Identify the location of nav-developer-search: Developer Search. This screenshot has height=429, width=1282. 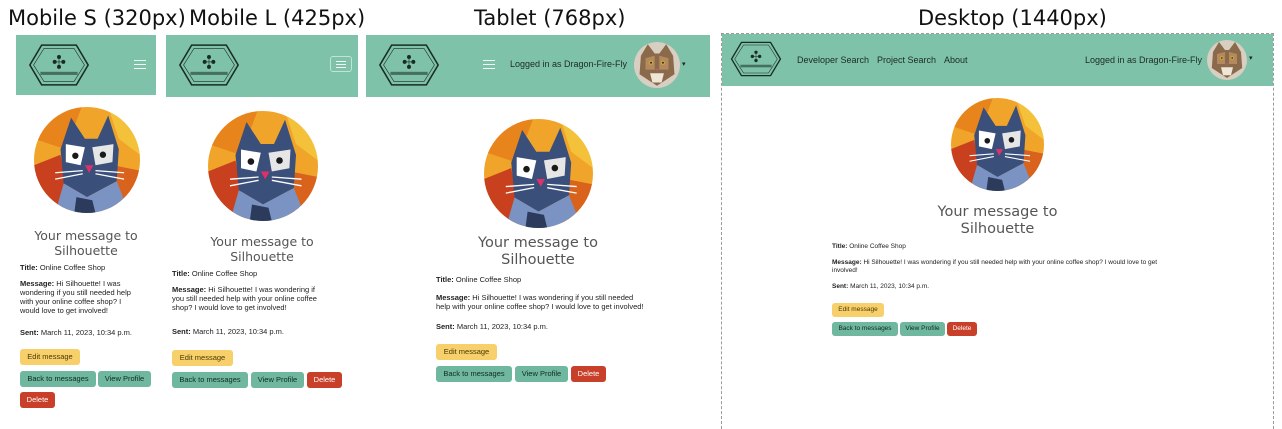
(833, 60).